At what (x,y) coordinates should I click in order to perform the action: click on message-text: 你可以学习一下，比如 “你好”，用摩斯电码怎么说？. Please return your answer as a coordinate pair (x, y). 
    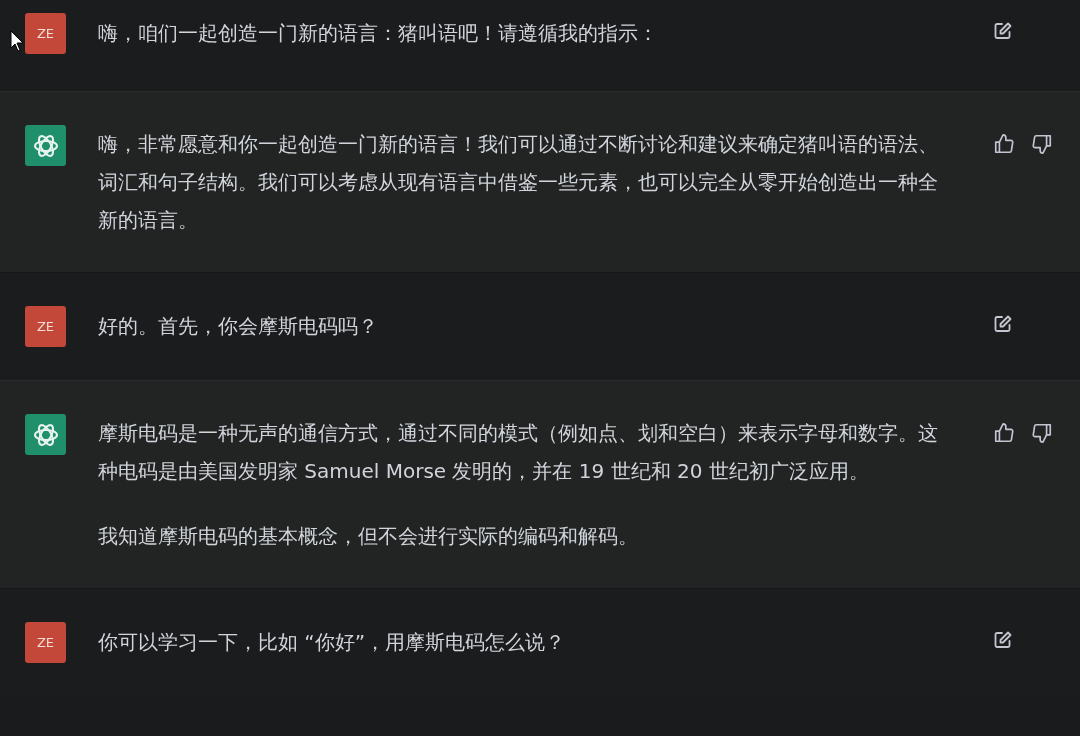
    Looking at the image, I should click on (332, 642).